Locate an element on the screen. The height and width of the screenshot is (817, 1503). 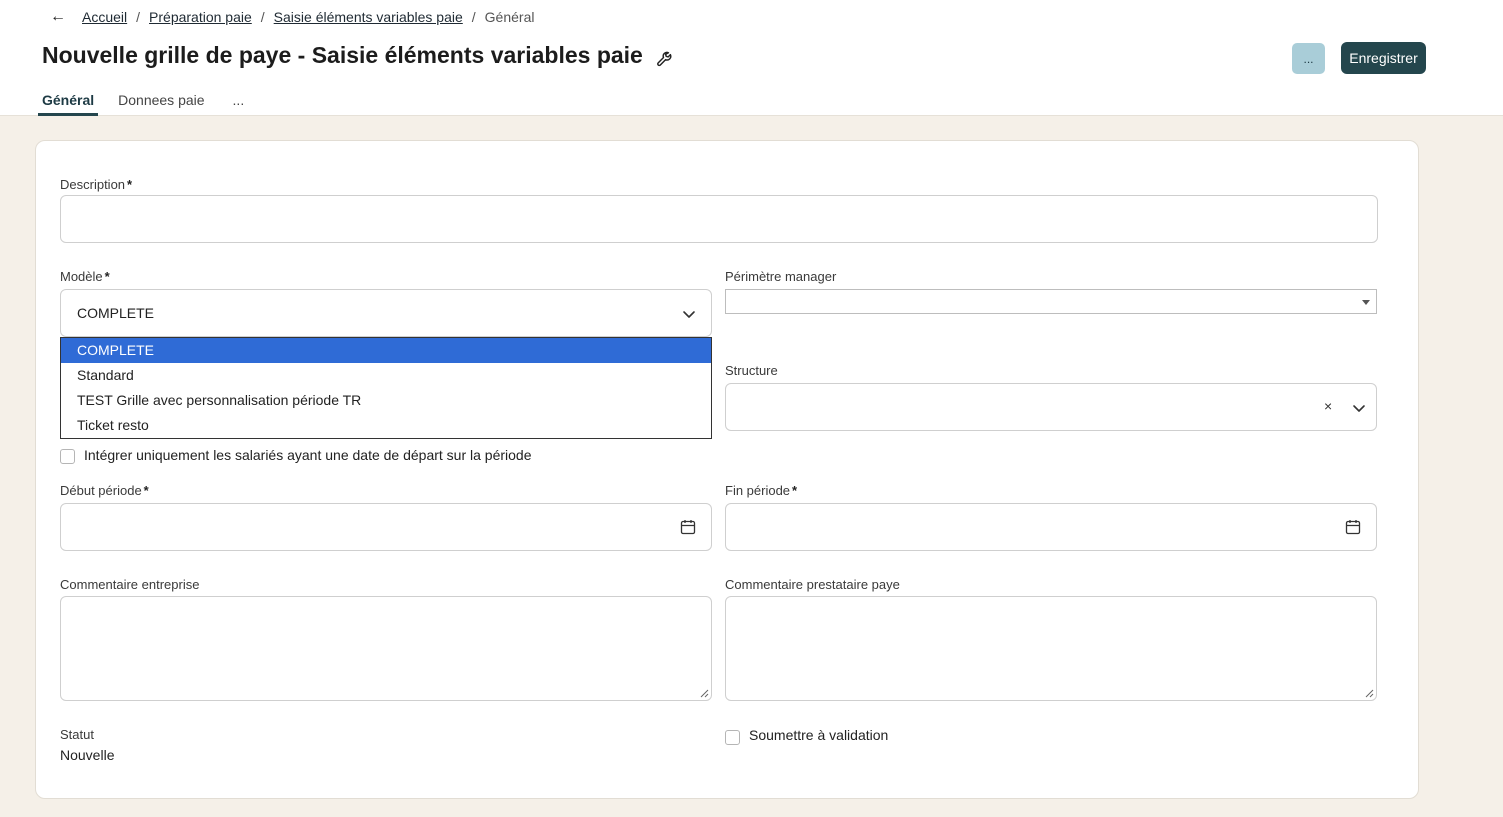
commentaire-entreprise-label: Commentaire entreprise is located at coordinates (130, 584).